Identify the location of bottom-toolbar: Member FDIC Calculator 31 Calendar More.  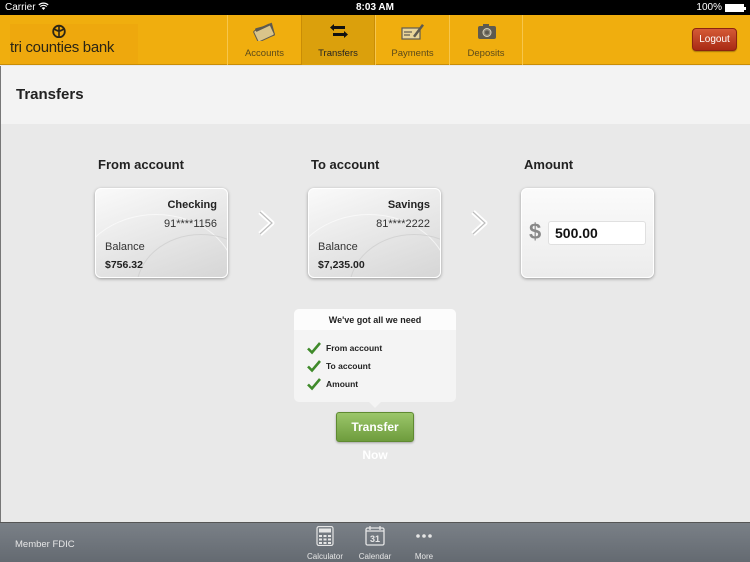
(375, 542).